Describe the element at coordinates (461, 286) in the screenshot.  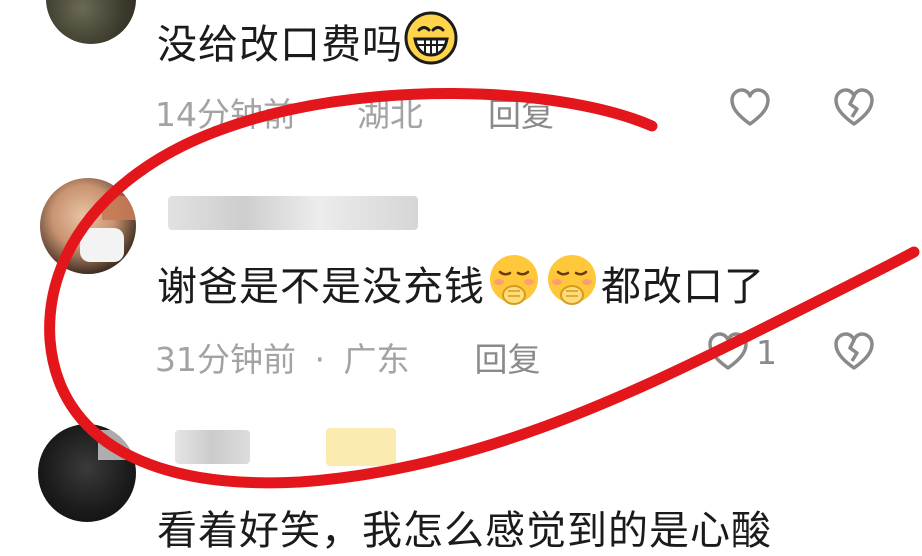
I see `comment-text: 谢爸是不是没充钱 都改口了` at that location.